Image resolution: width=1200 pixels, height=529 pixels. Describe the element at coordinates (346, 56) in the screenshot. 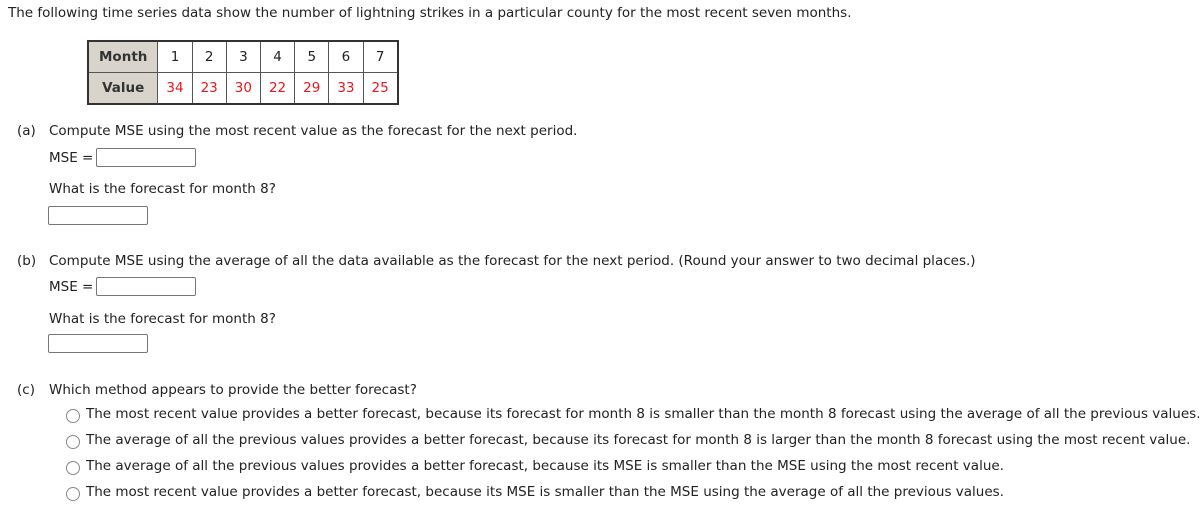

I see `month-cell: 6` at that location.